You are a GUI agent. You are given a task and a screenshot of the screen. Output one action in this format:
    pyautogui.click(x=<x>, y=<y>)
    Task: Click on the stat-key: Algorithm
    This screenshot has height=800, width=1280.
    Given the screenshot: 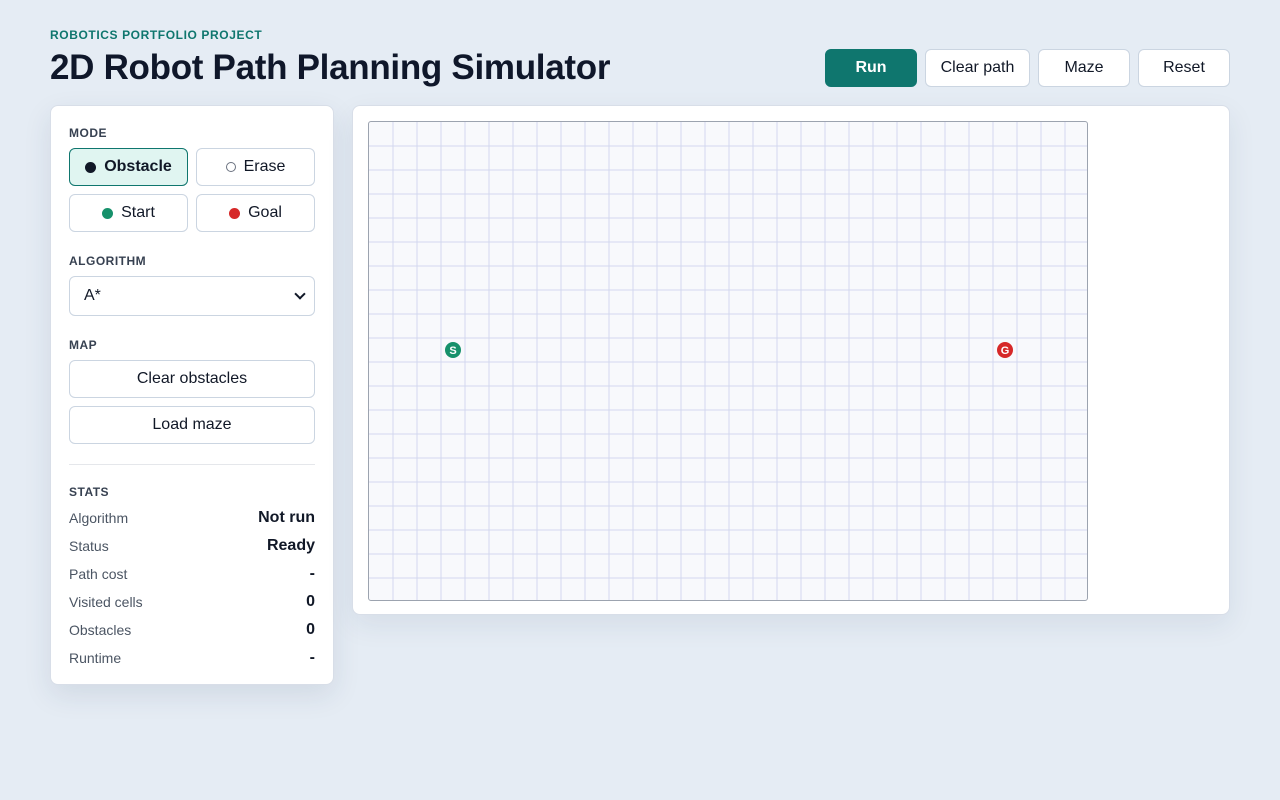 What is the action you would take?
    pyautogui.click(x=99, y=518)
    